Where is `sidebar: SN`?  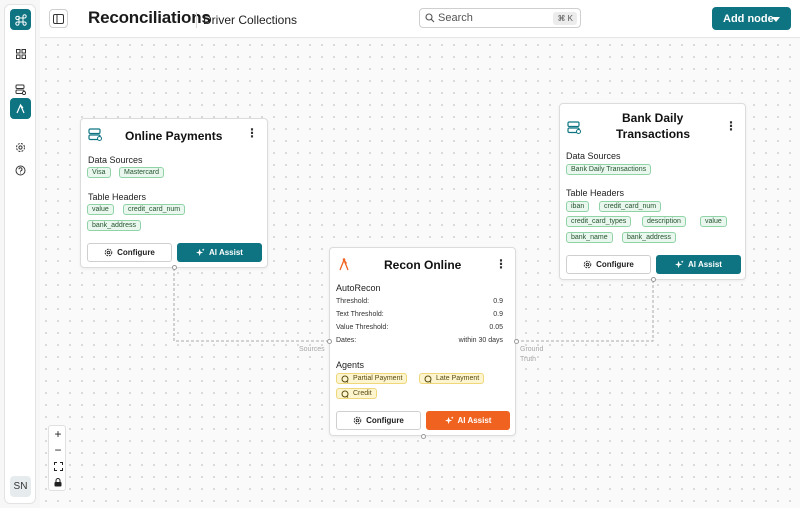
sidebar: SN is located at coordinates (20, 254).